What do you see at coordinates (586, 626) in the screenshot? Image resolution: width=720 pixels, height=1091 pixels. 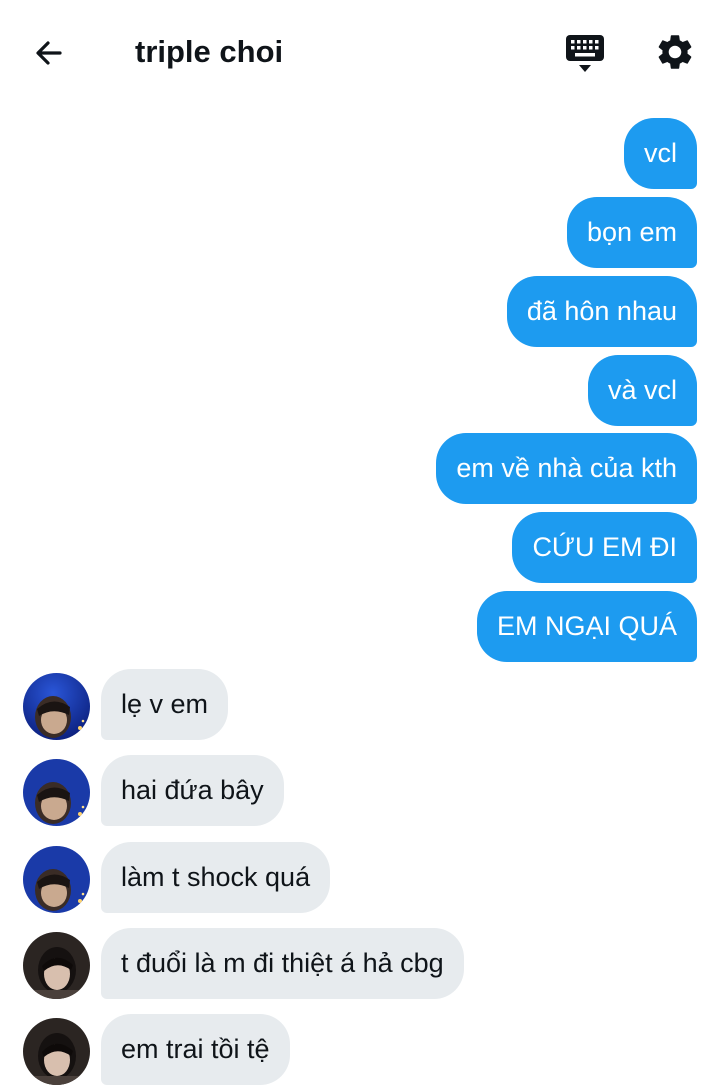 I see `sent-message: EM NGẠI QUÁ` at bounding box center [586, 626].